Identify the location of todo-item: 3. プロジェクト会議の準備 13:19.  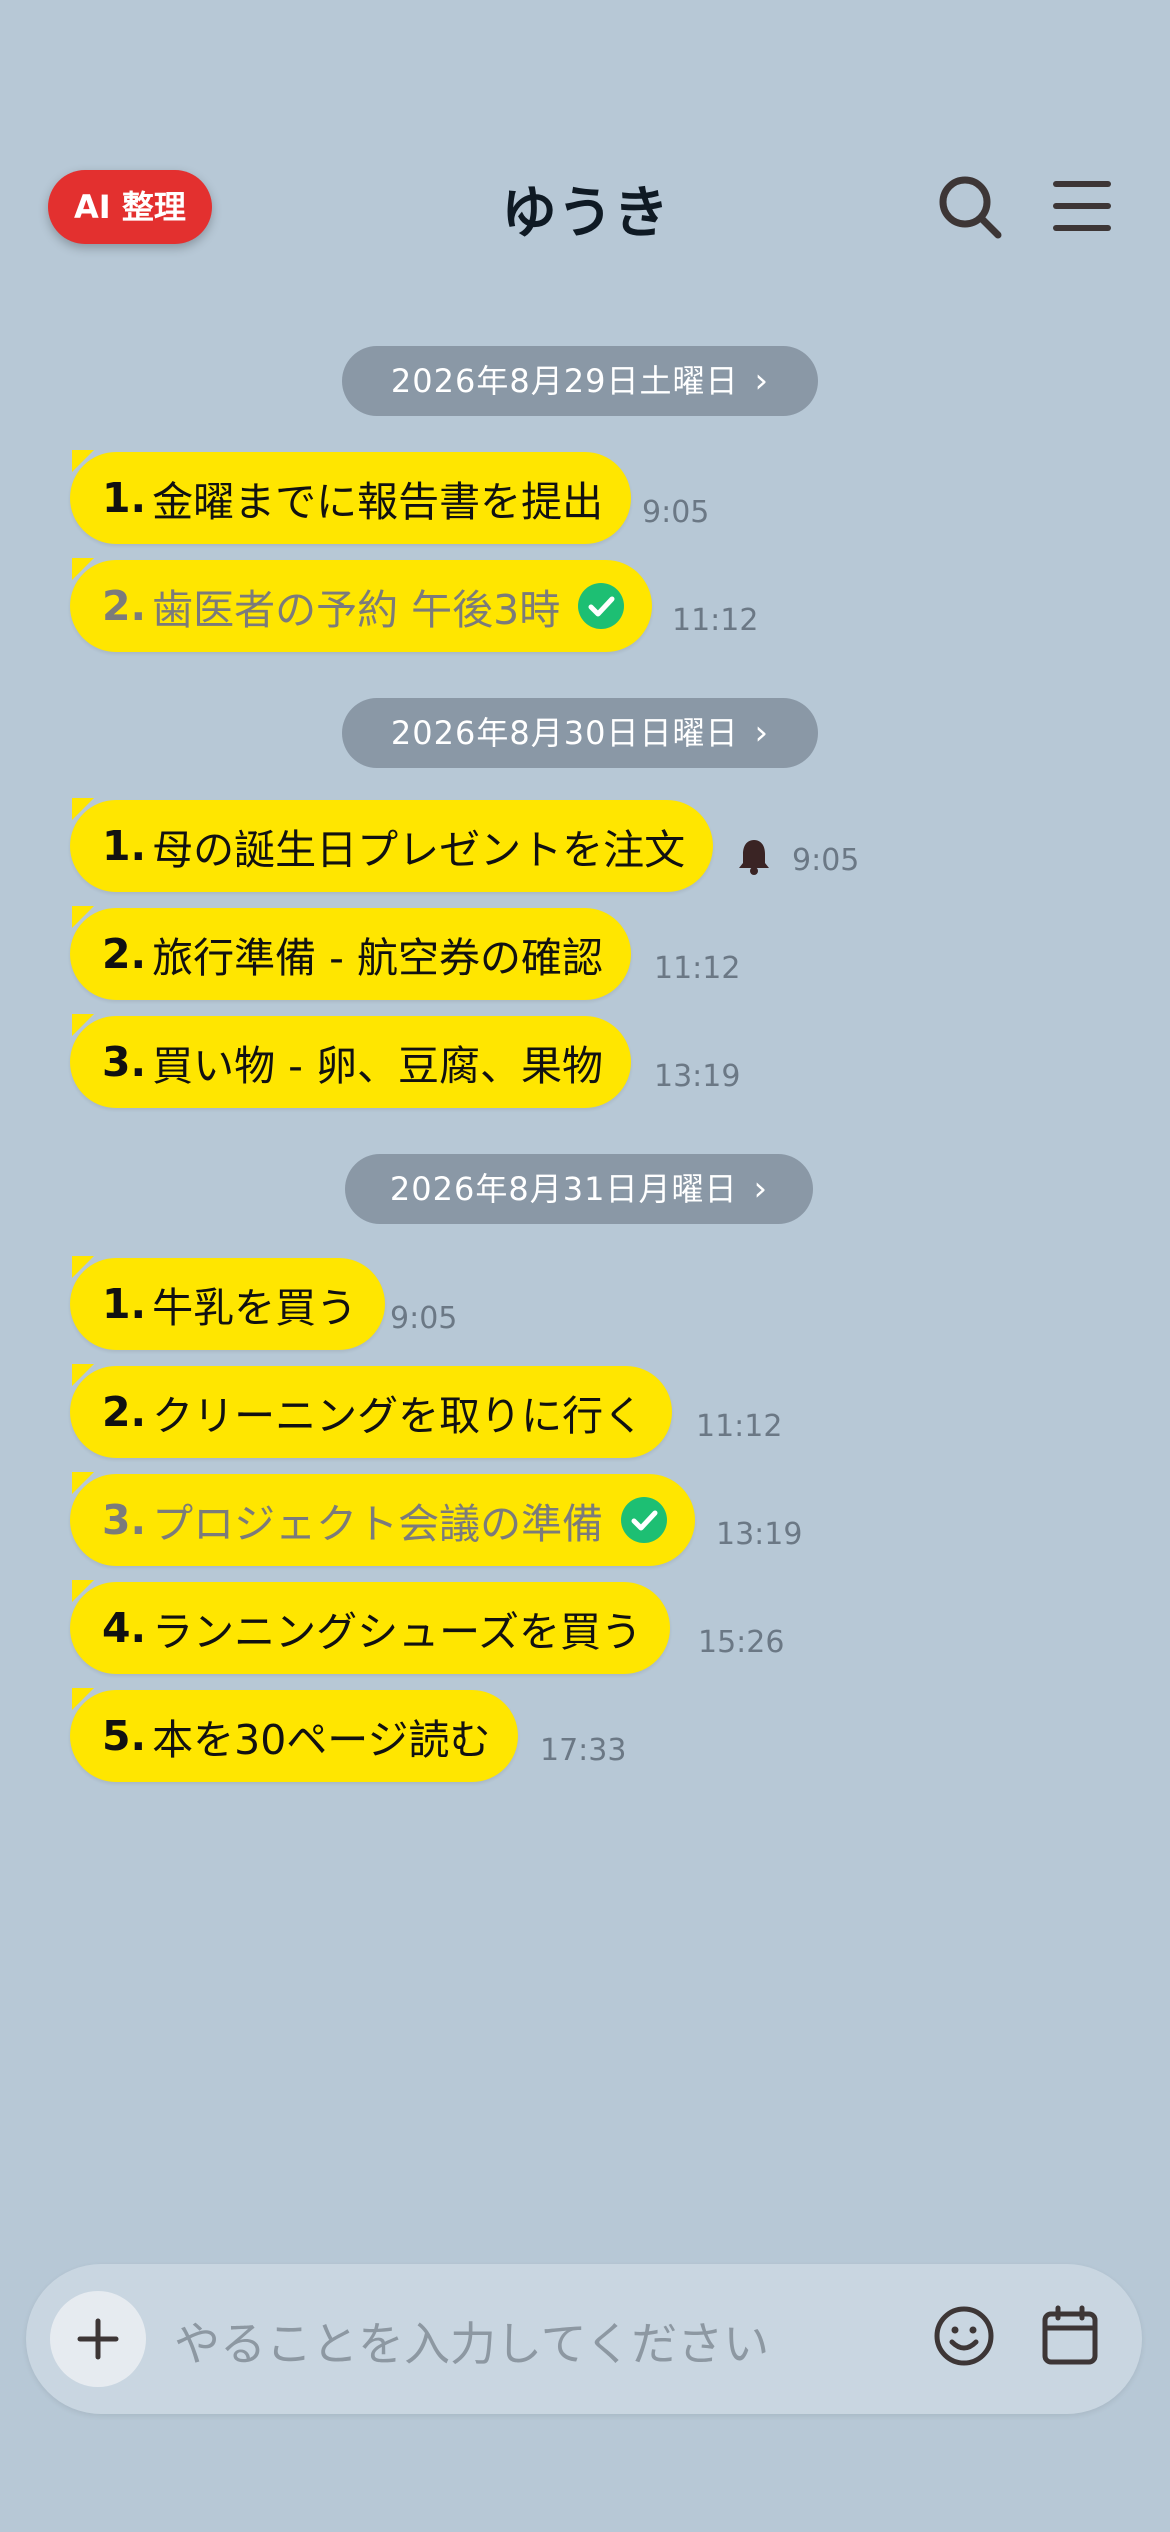
(436, 1519).